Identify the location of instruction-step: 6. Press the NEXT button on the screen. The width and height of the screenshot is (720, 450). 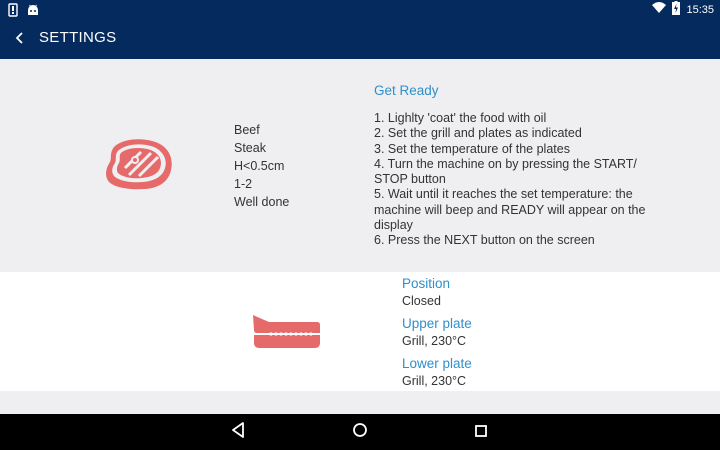
(484, 240).